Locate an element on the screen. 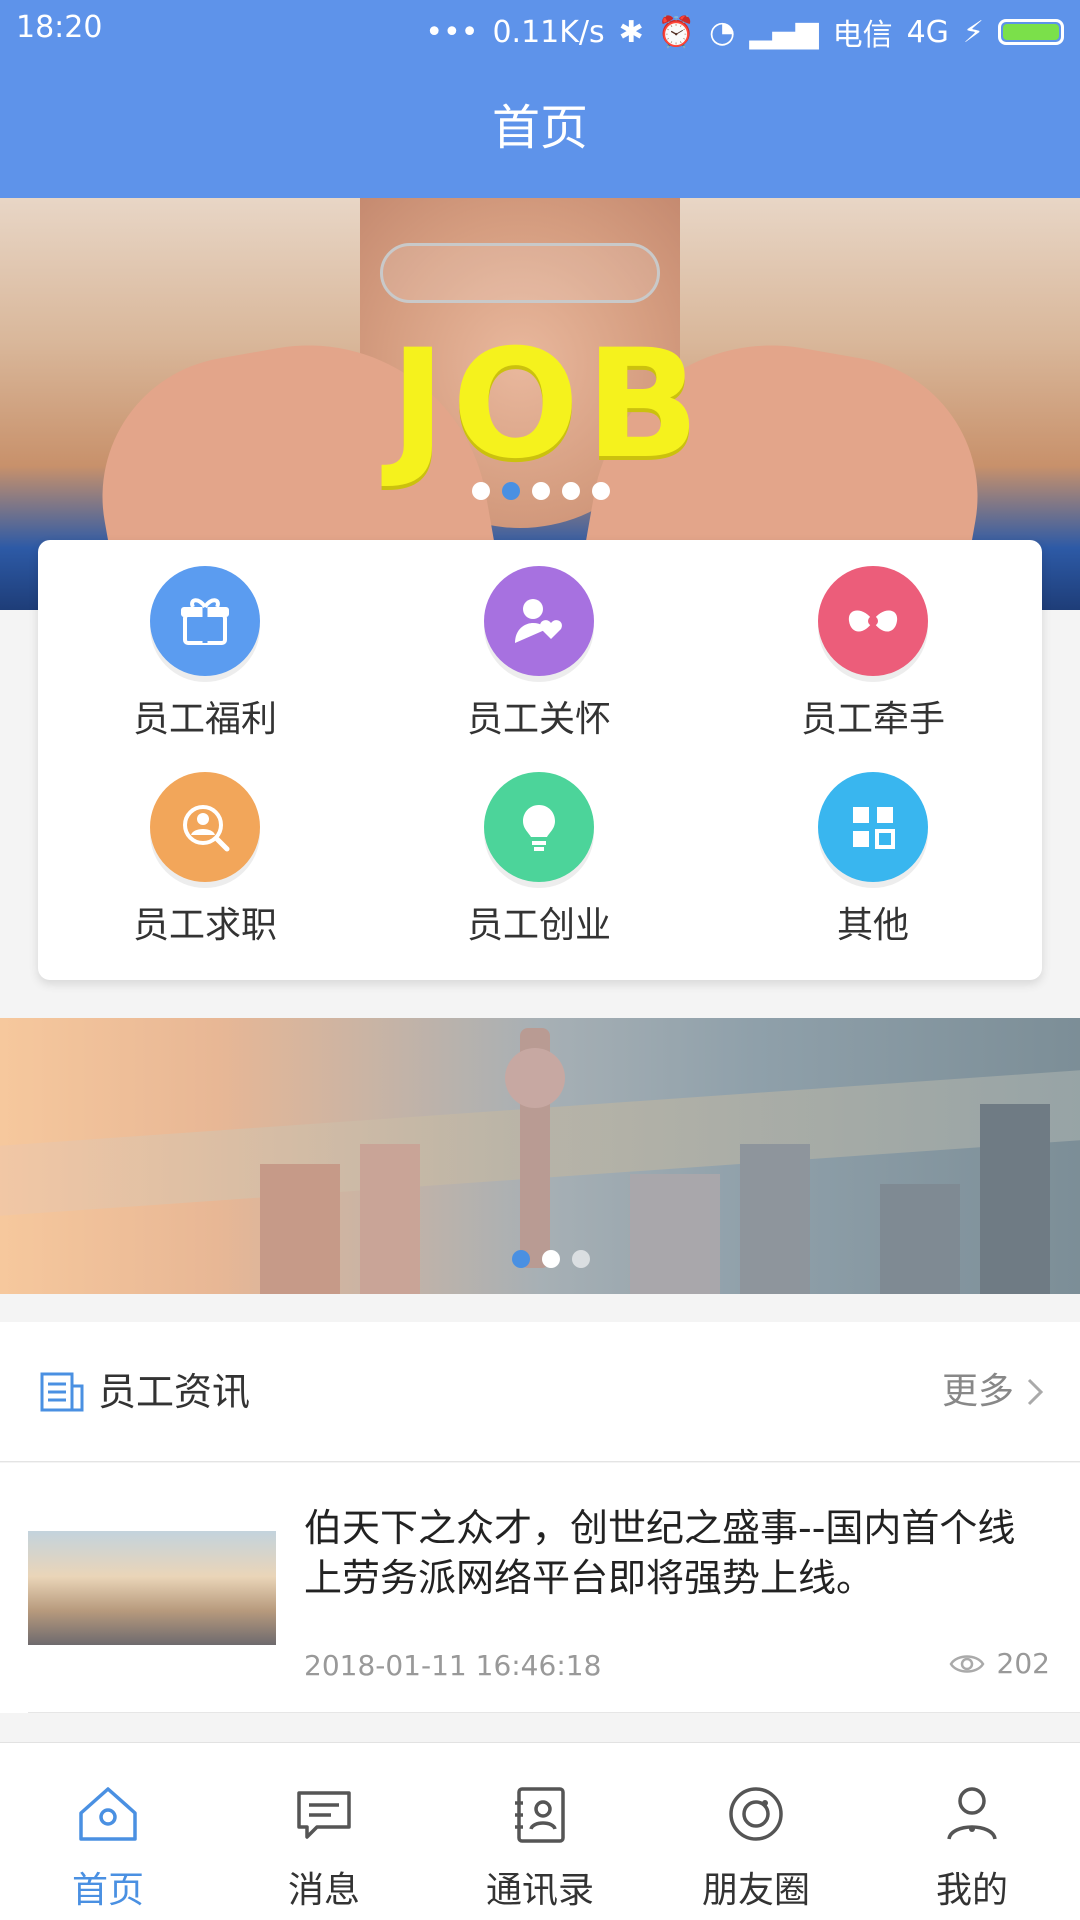  menu-item-startup: 员工创业 is located at coordinates (539, 846).